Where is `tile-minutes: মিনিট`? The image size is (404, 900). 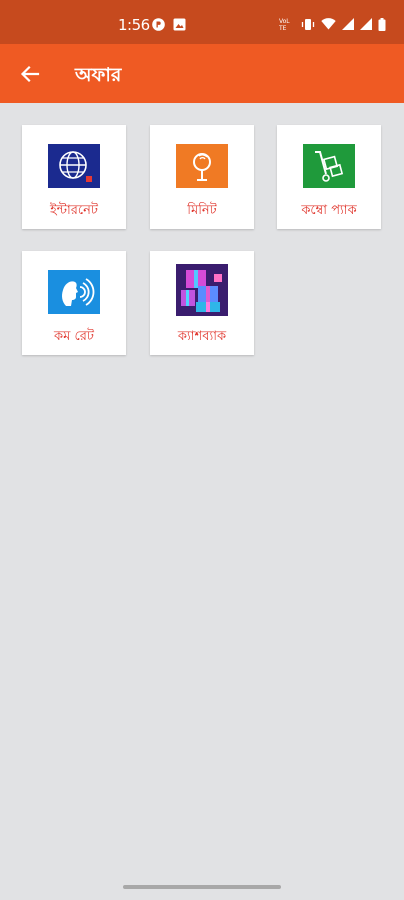
tile-minutes: মিনিট is located at coordinates (202, 177).